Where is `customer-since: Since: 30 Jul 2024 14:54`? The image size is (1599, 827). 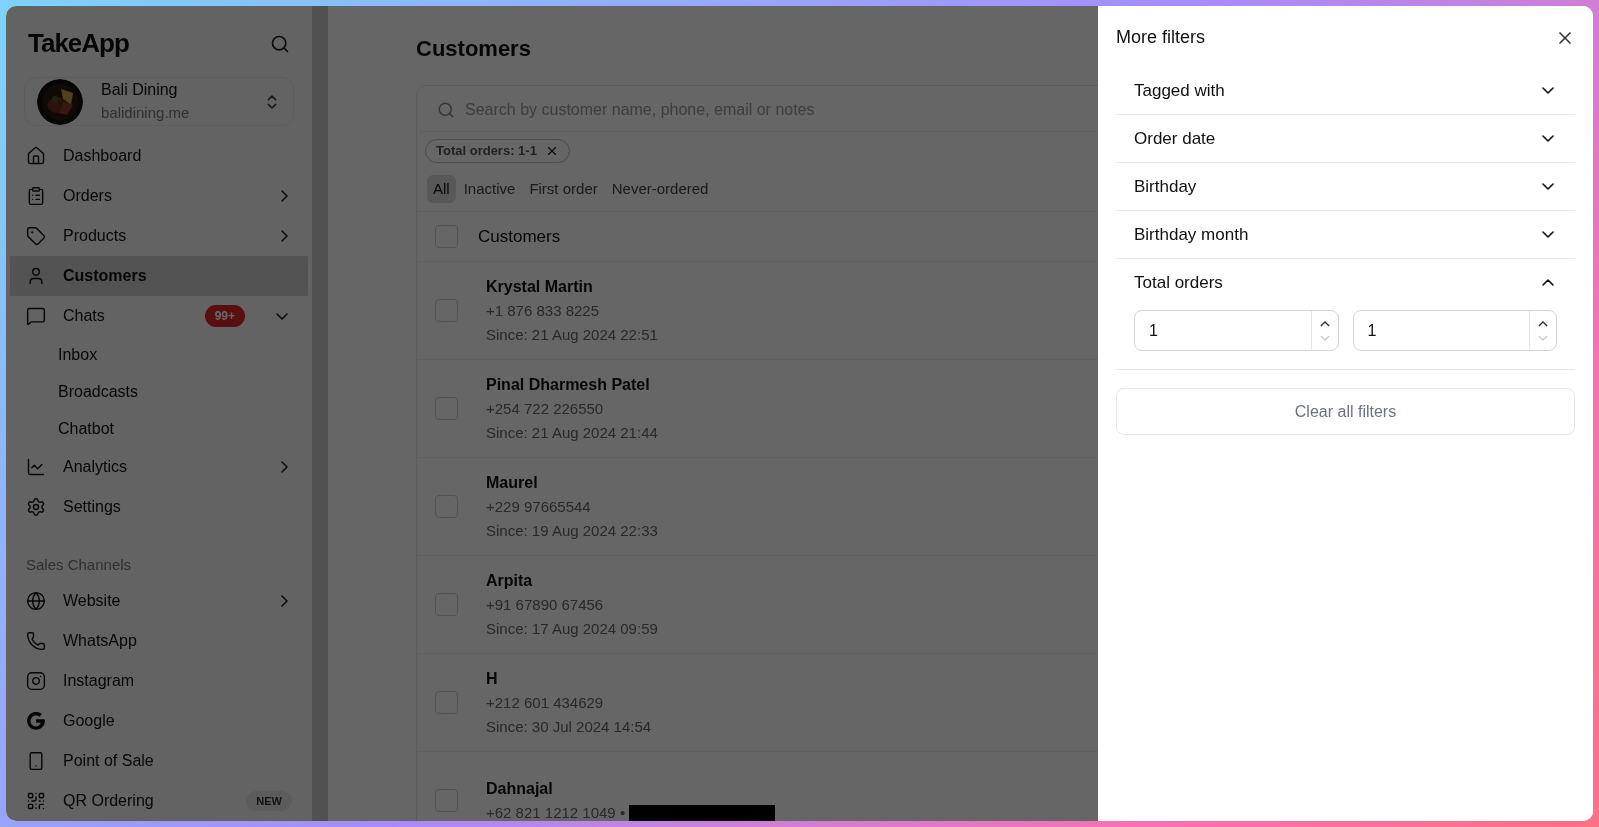
customer-since: Since: 30 Jul 2024 14:54 is located at coordinates (569, 726).